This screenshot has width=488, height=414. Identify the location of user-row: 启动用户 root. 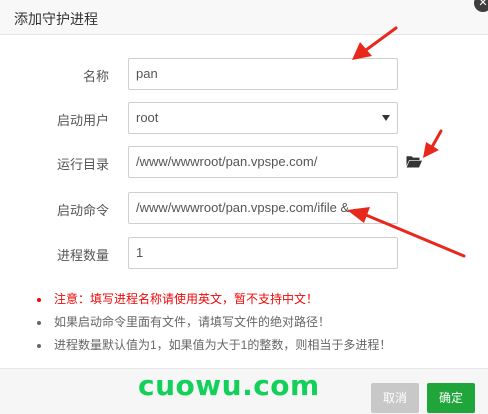
(244, 118).